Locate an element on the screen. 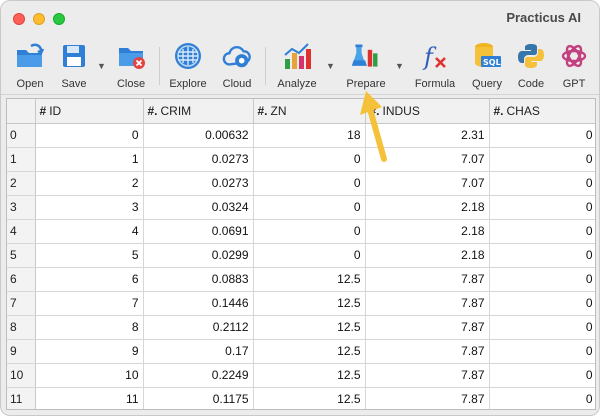 Image resolution: width=600 pixels, height=416 pixels. table-cell: 8 is located at coordinates (89, 327).